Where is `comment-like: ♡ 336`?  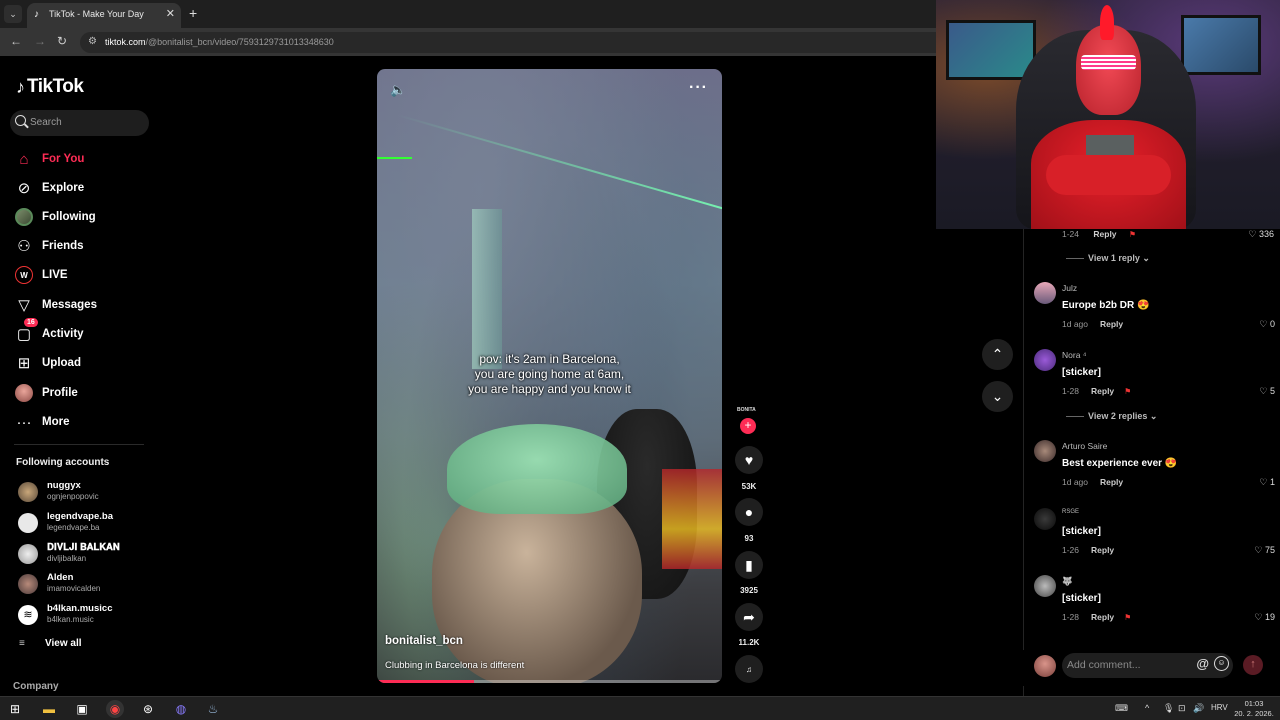
comment-like: ♡ 336 is located at coordinates (1261, 234).